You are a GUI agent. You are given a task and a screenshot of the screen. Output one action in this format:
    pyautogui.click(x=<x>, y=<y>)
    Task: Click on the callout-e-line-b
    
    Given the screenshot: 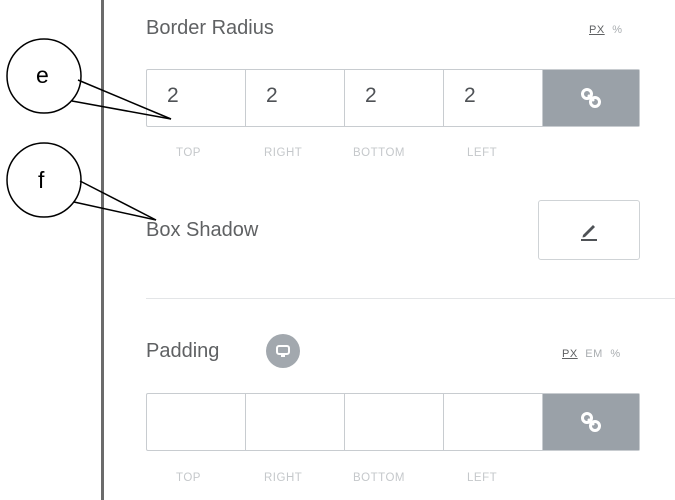 What is the action you would take?
    pyautogui.click(x=121, y=110)
    